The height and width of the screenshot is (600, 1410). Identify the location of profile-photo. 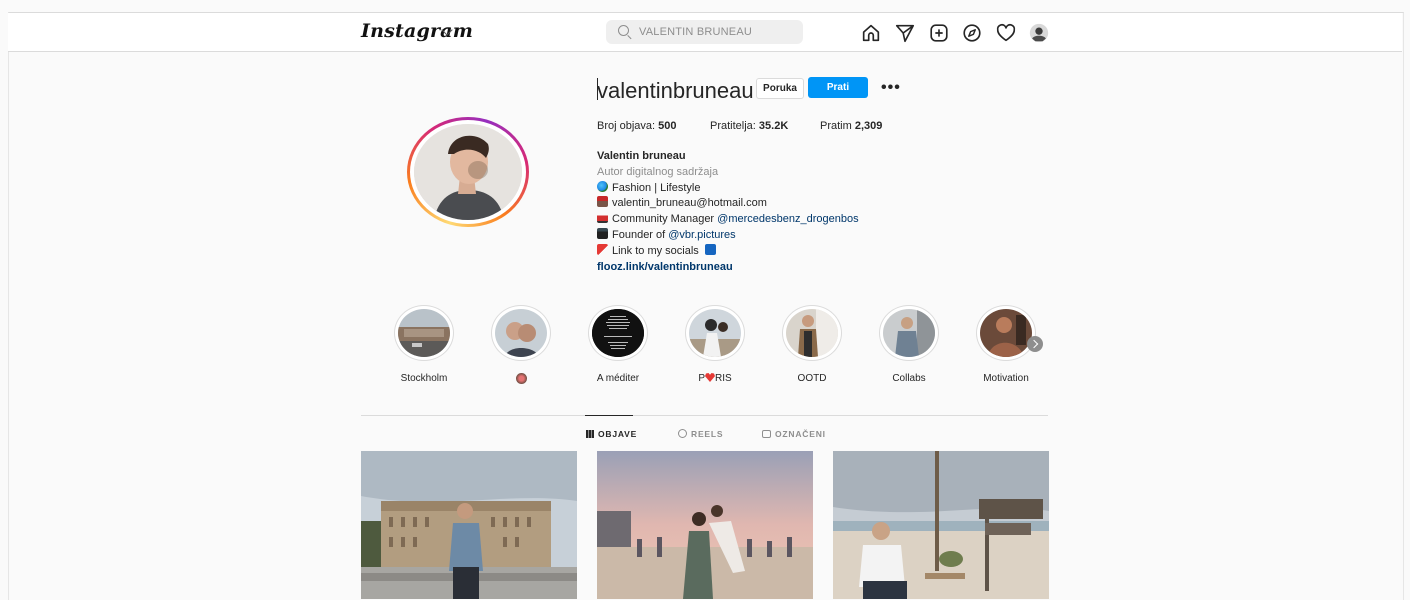
(468, 172).